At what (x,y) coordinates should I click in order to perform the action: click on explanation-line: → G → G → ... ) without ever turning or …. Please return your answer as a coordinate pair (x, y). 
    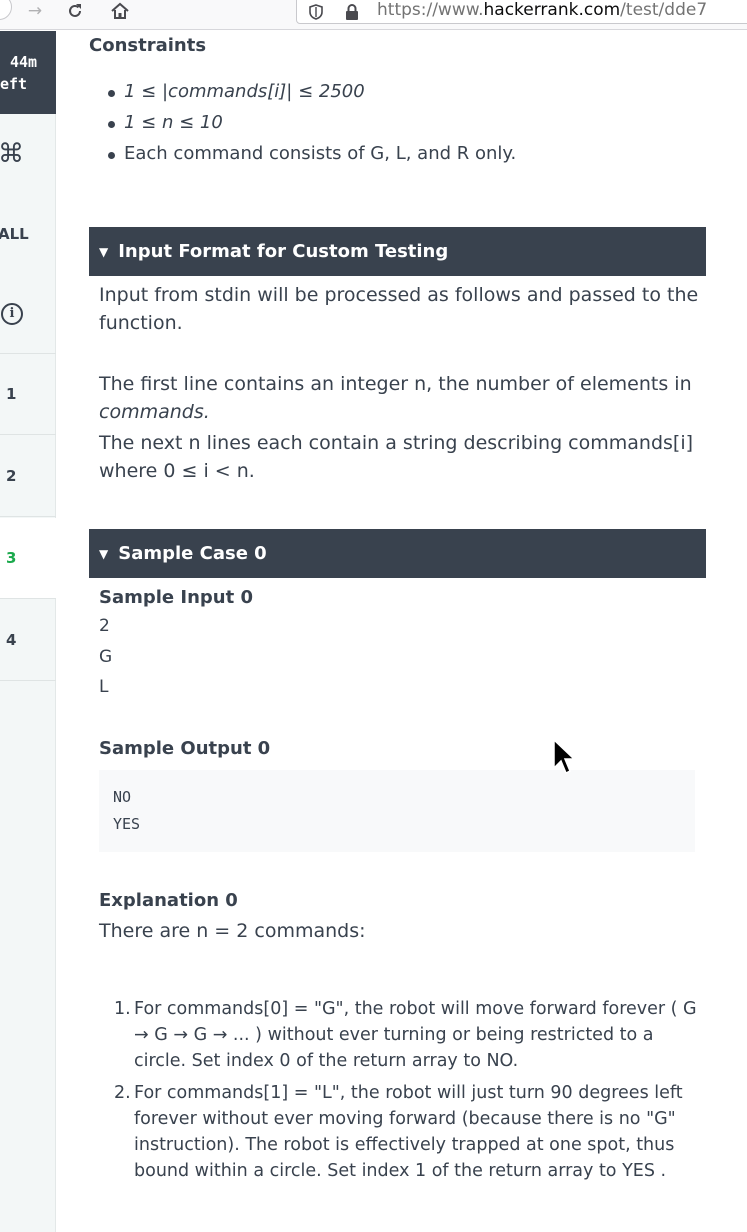
    Looking at the image, I should click on (394, 1035).